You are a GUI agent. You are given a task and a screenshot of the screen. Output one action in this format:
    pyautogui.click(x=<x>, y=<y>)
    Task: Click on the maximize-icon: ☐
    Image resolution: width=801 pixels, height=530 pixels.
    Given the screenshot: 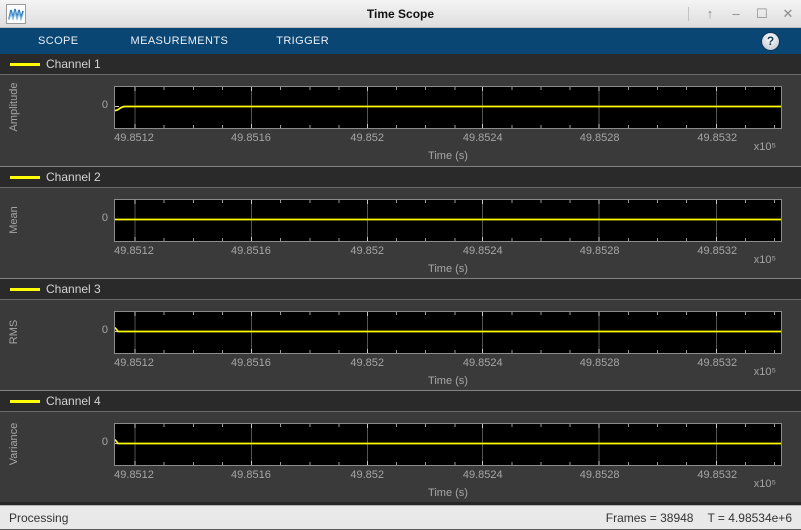 What is the action you would take?
    pyautogui.click(x=762, y=13)
    